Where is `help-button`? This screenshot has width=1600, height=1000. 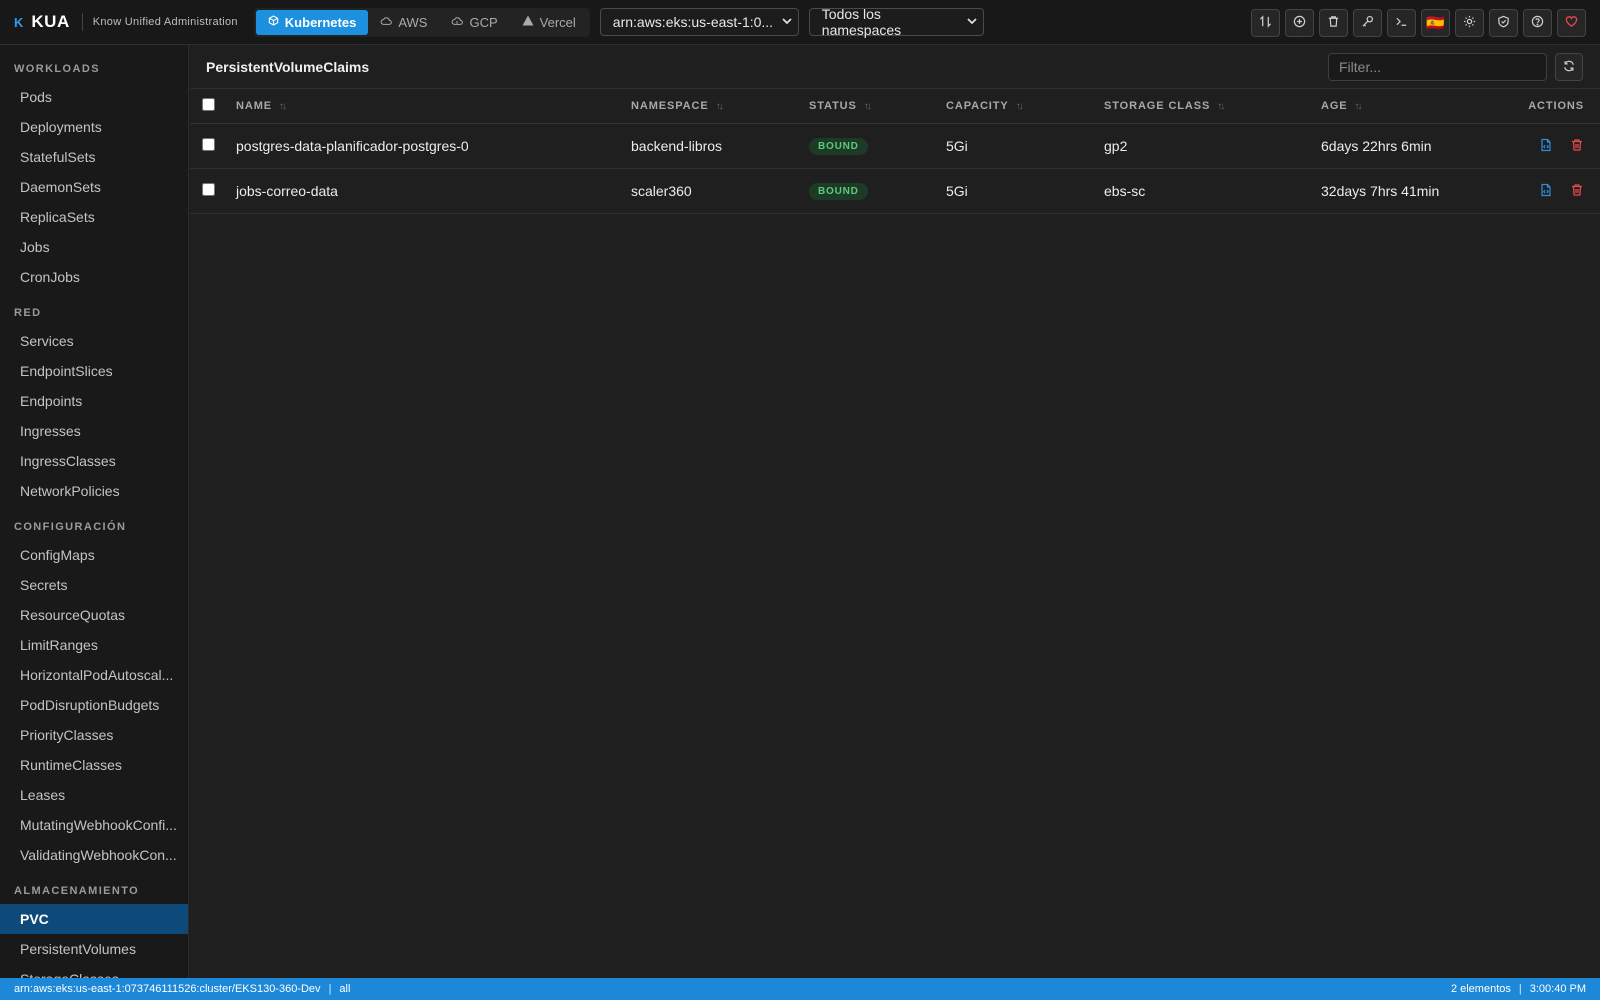 help-button is located at coordinates (1537, 23).